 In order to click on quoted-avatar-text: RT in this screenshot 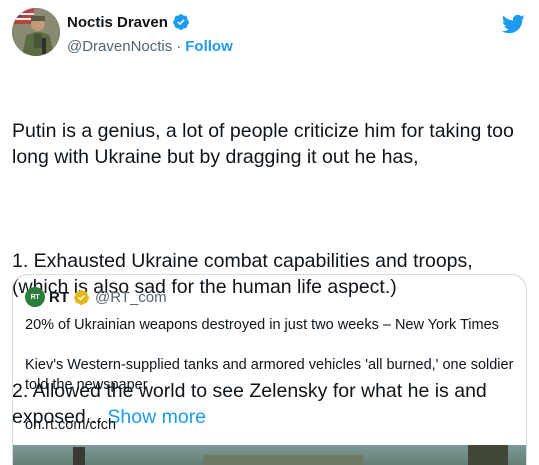, I will do `click(35, 297)`.